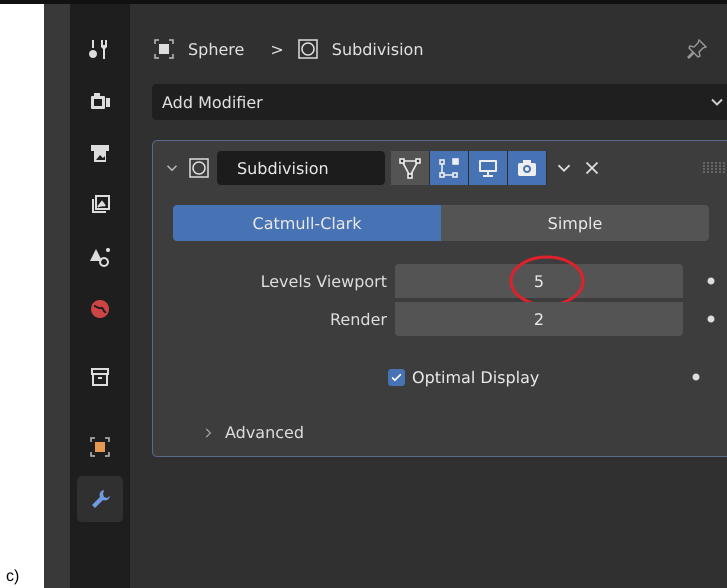 Image resolution: width=727 pixels, height=588 pixels. I want to click on box-icon, so click(100, 377).